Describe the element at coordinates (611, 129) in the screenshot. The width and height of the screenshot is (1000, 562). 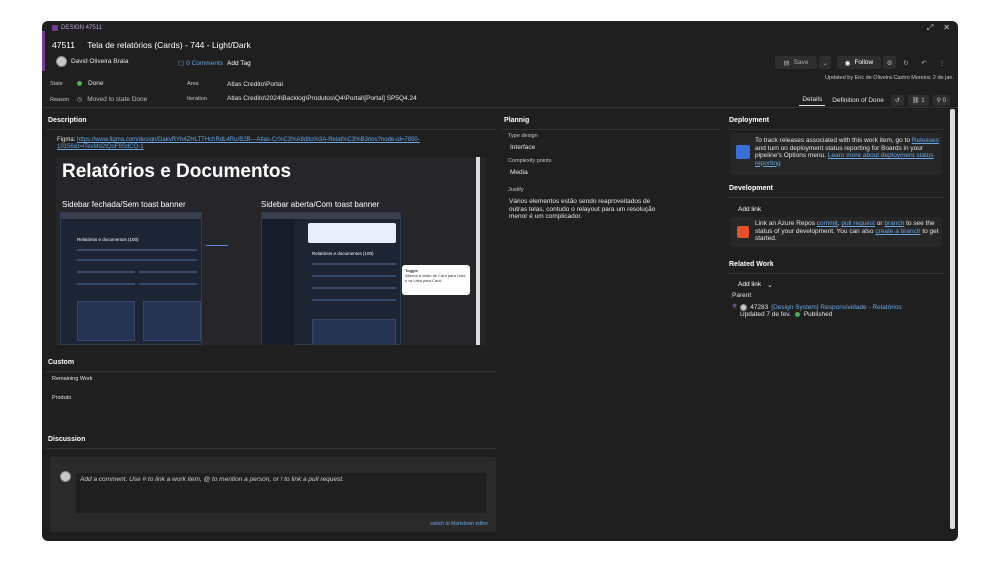
I see `planning-divider` at that location.